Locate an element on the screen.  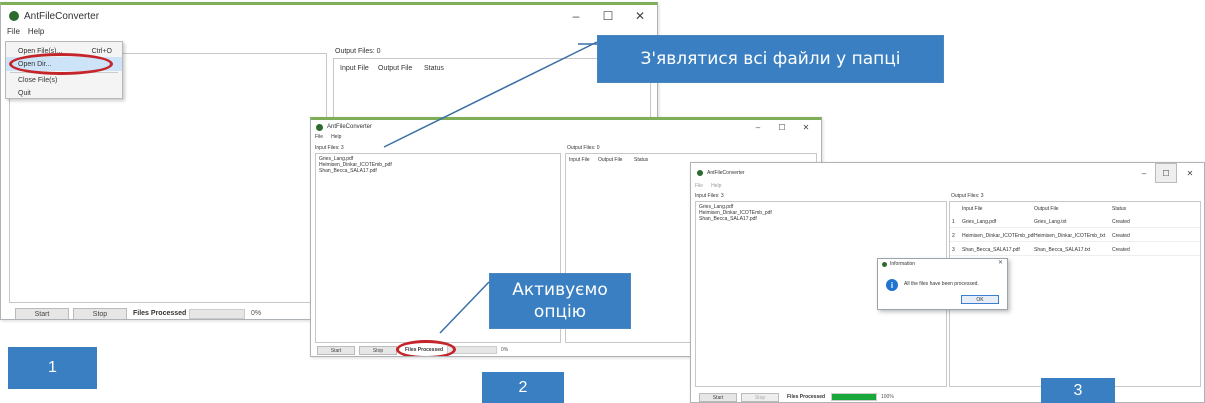
step-label-3: 3 is located at coordinates (1078, 390).